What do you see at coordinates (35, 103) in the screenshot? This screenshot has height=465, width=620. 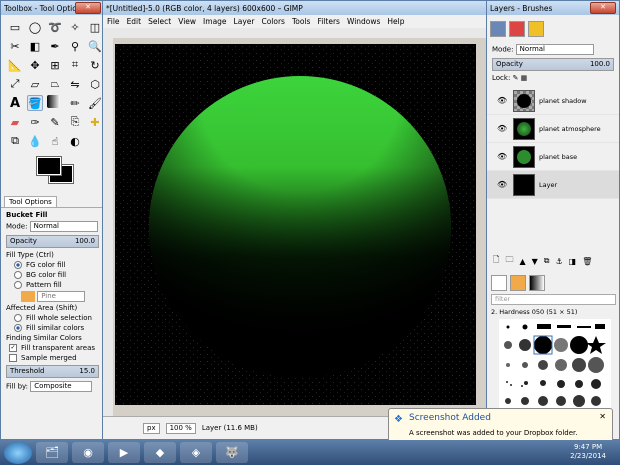 I see `bucket-fill-tool-icon: 🪣` at bounding box center [35, 103].